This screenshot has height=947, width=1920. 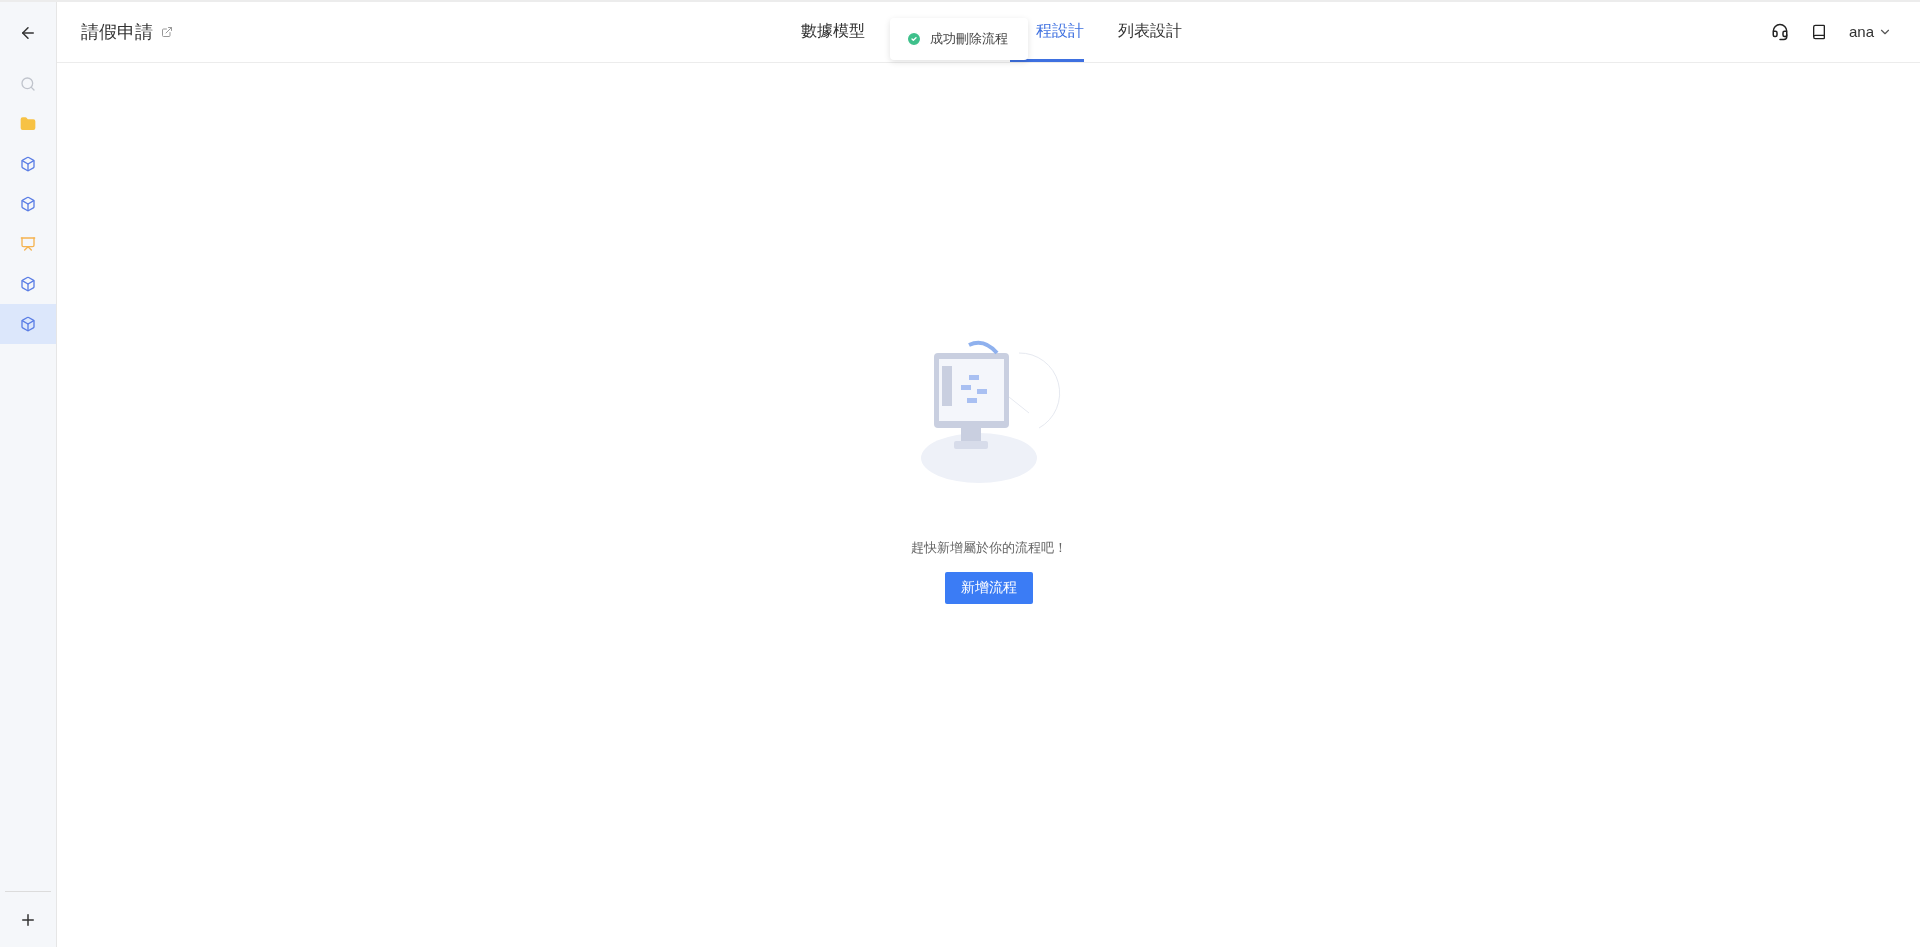 I want to click on book-icon, so click(x=1818, y=32).